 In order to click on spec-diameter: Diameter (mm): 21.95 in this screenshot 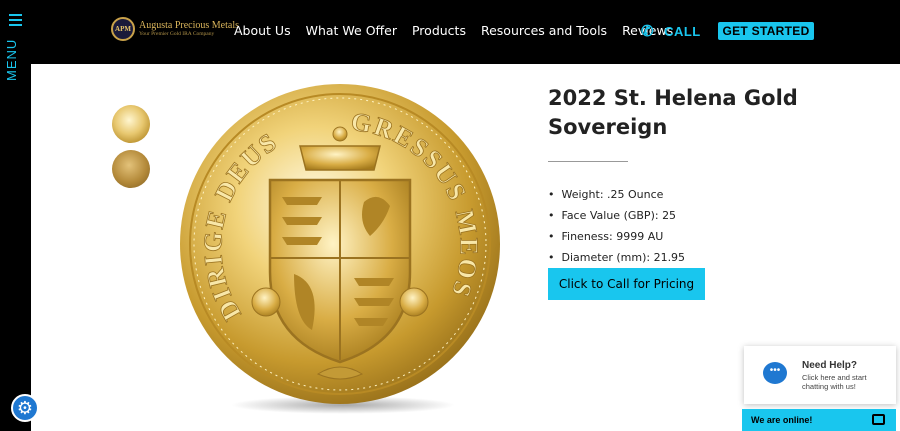, I will do `click(617, 257)`.